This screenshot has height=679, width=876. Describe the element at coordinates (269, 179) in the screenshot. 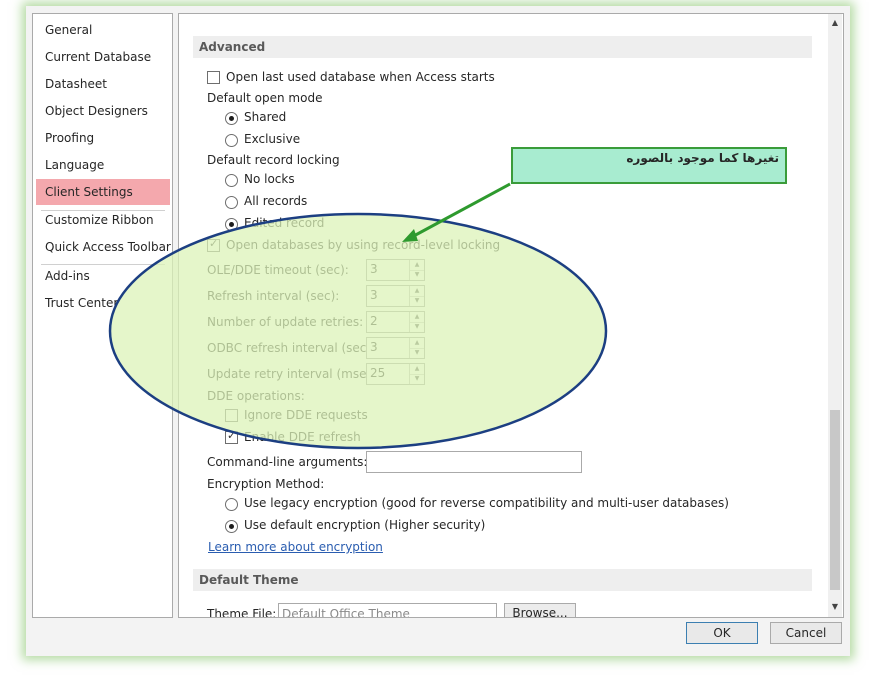

I see `no-locks-label: No locks` at that location.